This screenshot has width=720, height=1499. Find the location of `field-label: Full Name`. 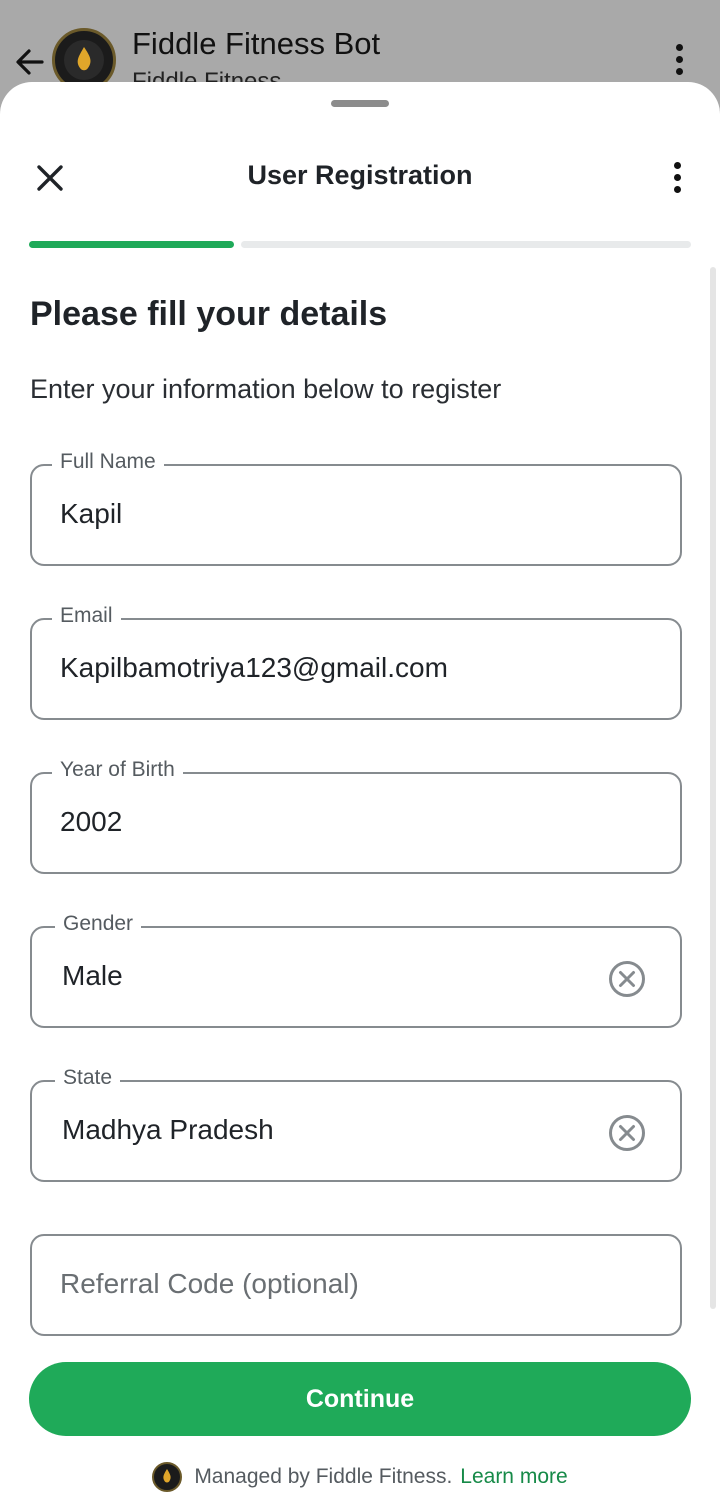

field-label: Full Name is located at coordinates (108, 462).